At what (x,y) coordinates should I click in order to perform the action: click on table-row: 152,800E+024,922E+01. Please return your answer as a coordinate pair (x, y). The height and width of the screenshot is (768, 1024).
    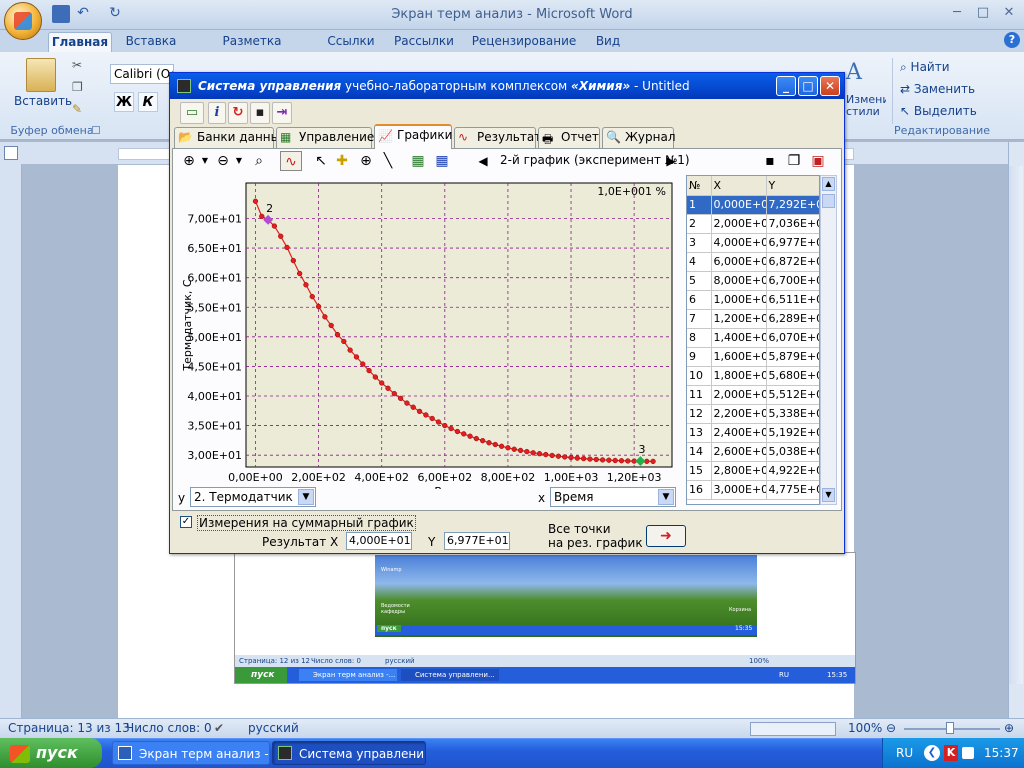
    Looking at the image, I should click on (753, 471).